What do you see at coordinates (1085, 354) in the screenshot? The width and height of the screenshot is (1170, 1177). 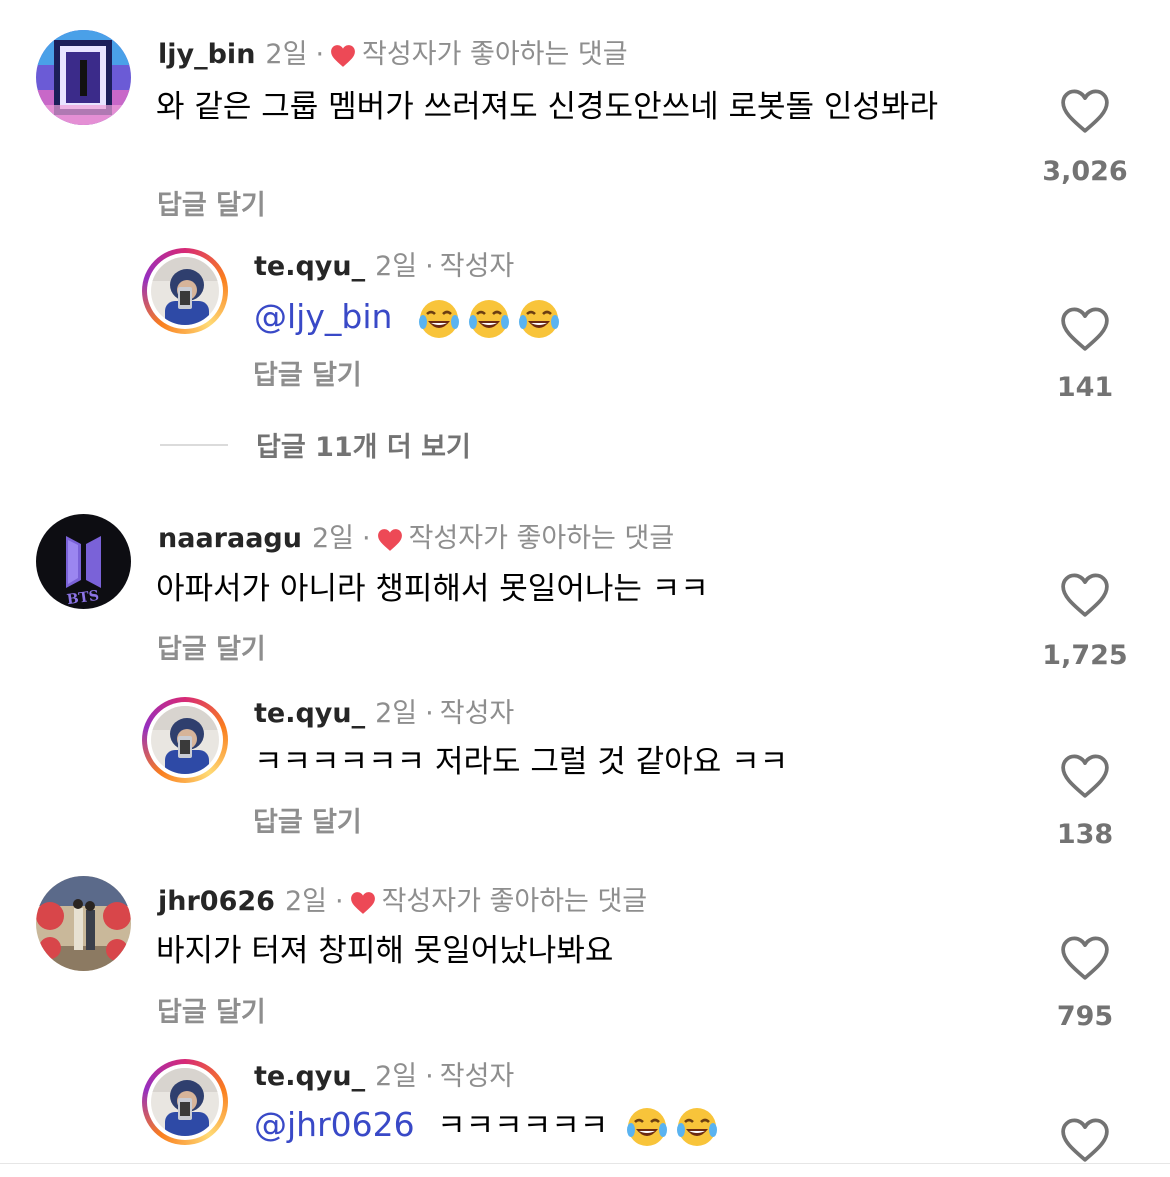 I see `like-button: 141` at bounding box center [1085, 354].